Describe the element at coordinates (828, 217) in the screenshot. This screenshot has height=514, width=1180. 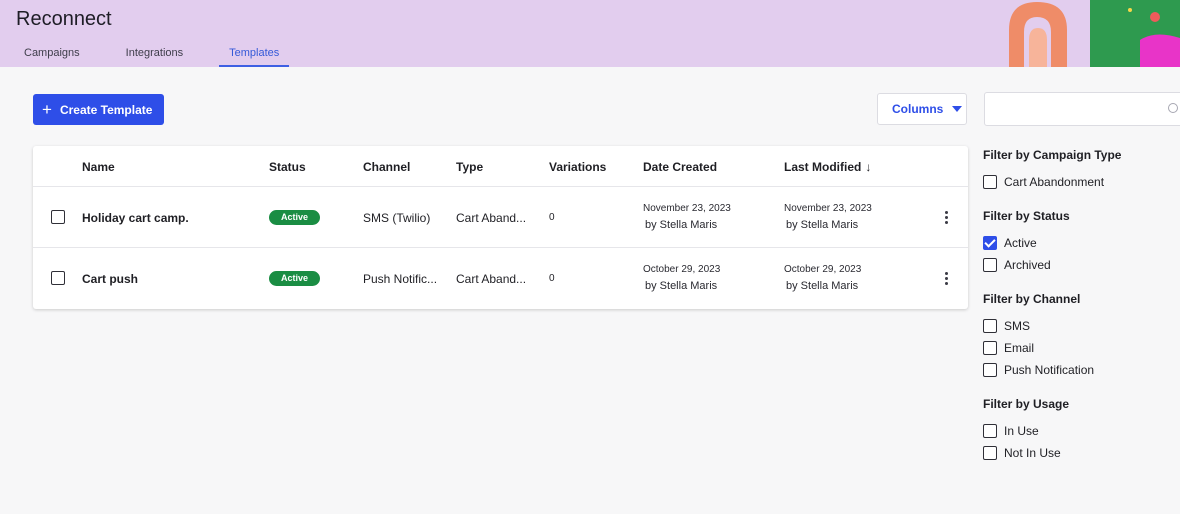
I see `last-modified-cell: November 23, 2023 by Stella Maris` at that location.